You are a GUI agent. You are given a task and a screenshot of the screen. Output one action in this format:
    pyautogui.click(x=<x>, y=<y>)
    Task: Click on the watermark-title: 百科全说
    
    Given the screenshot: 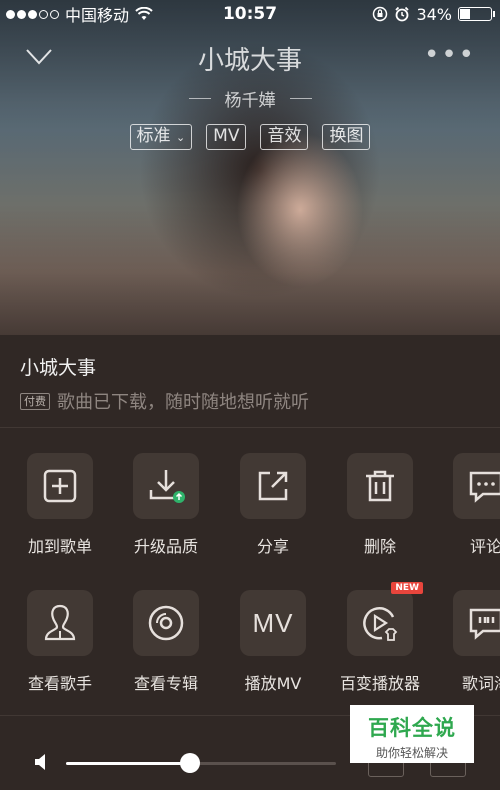 What is the action you would take?
    pyautogui.click(x=412, y=728)
    